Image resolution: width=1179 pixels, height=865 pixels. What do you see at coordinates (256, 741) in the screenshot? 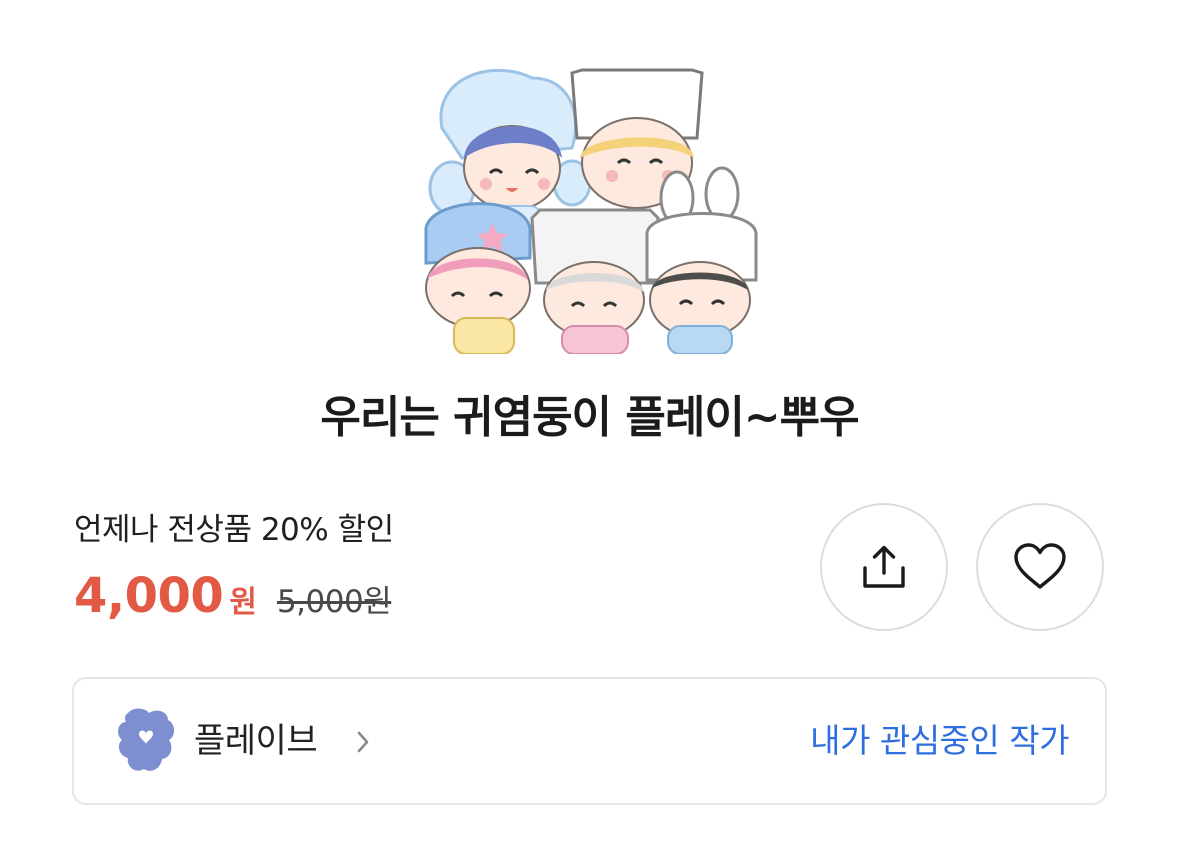
I see `artist-name: 플레이브` at bounding box center [256, 741].